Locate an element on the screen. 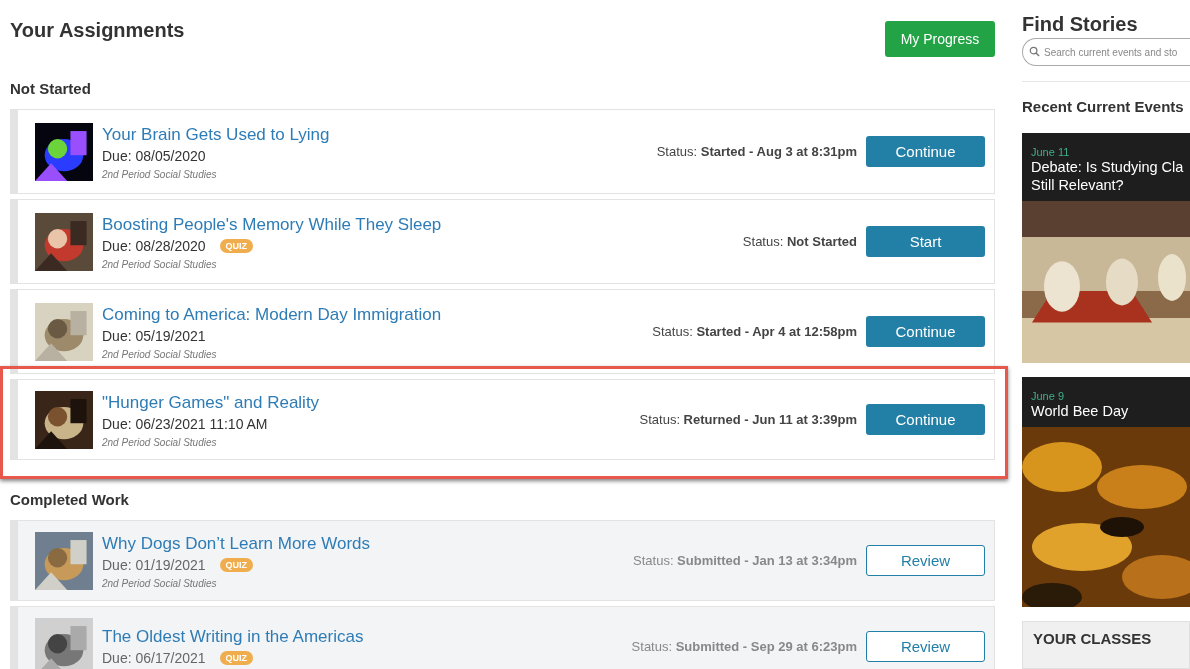 This screenshot has height=669, width=1190. assignment-title-link: The Oldest Writing in the Americas is located at coordinates (367, 636).